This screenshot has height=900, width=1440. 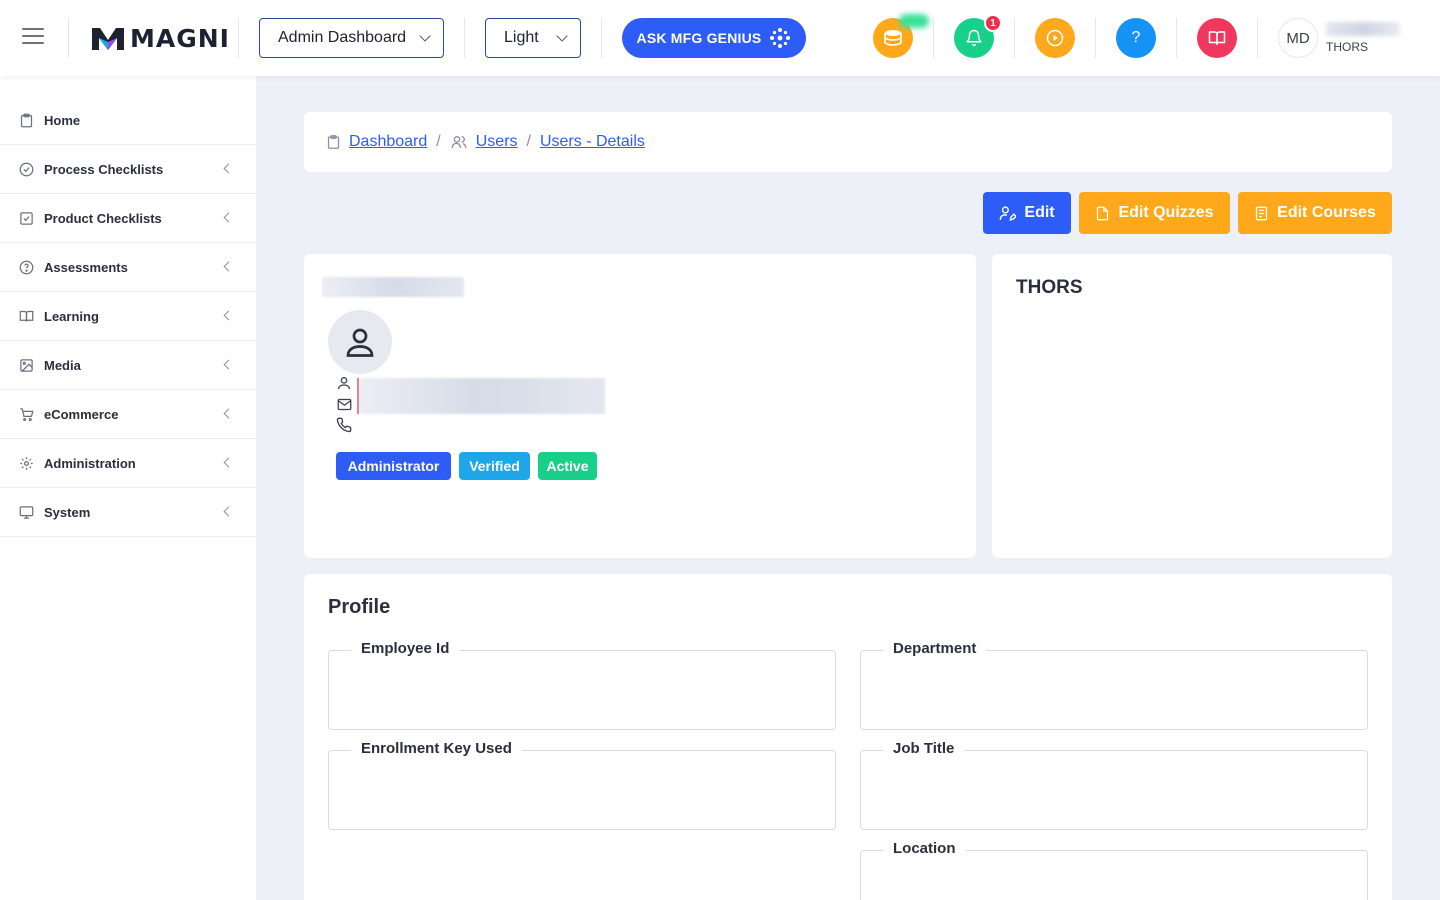 I want to click on role-badge-administrator: Administrator, so click(x=393, y=466).